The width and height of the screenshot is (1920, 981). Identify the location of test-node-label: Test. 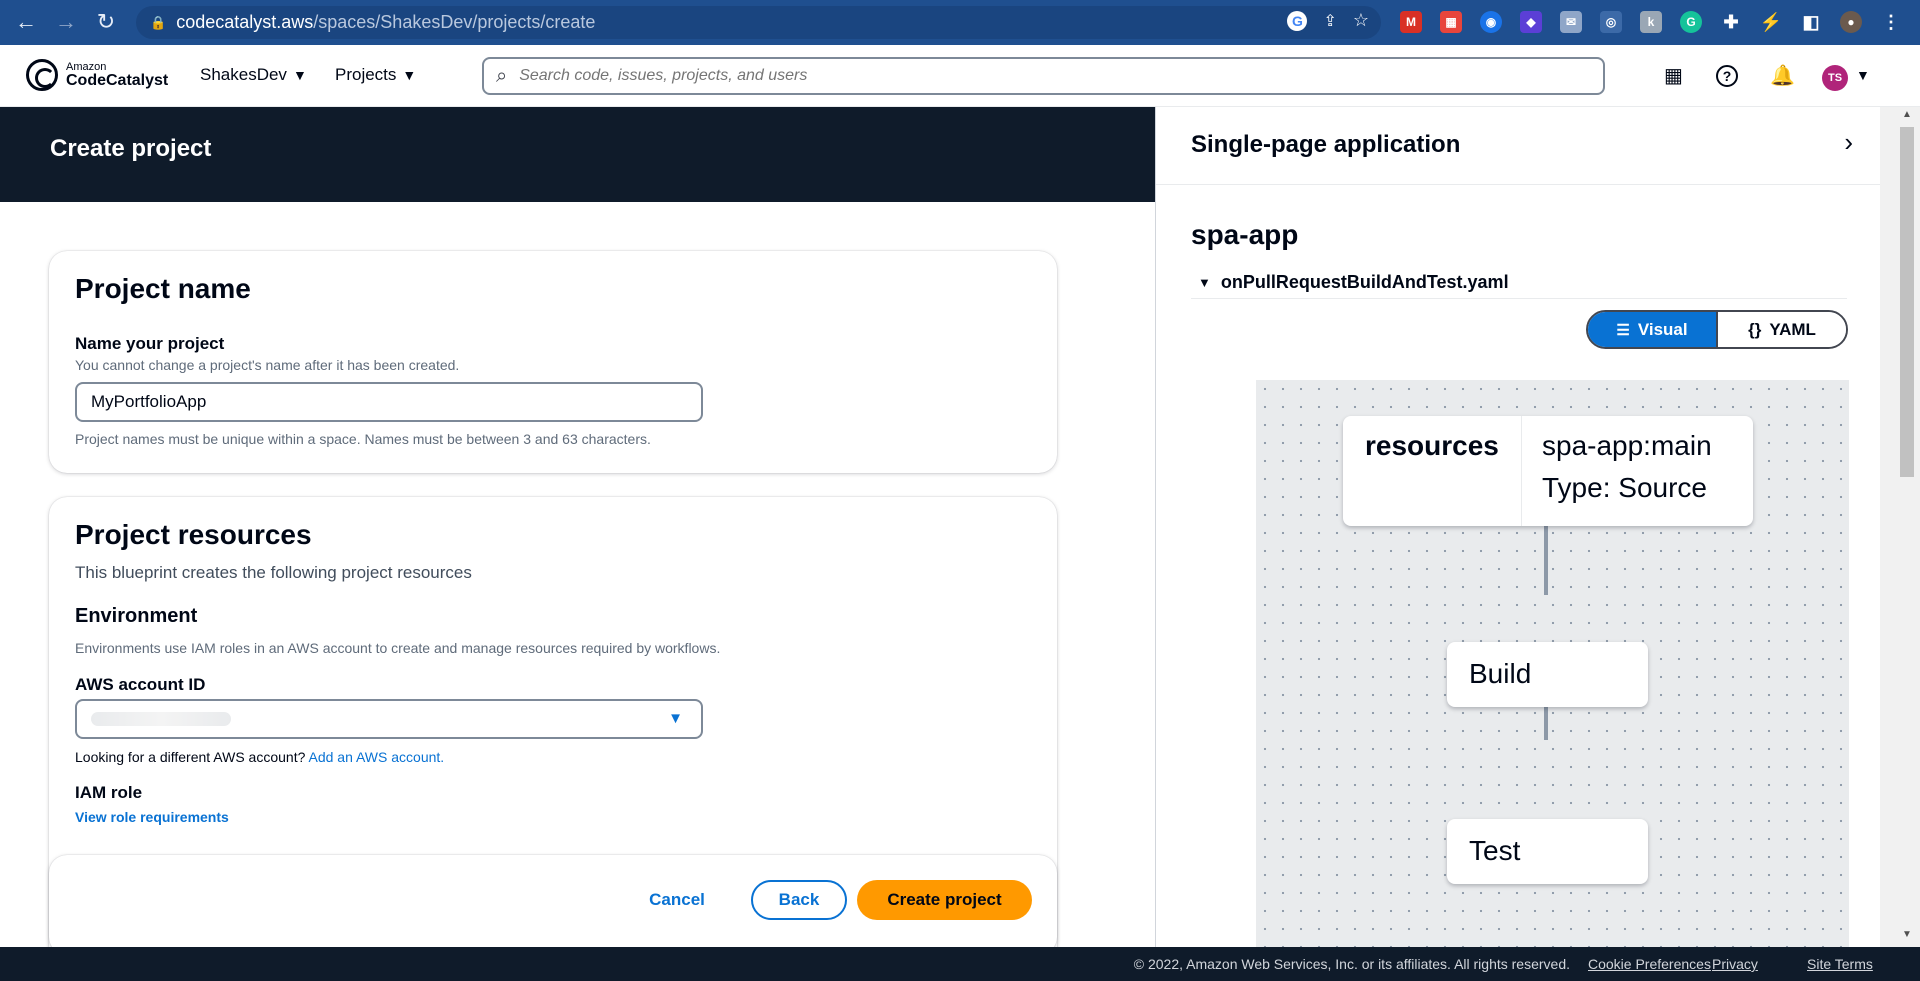
(1495, 850).